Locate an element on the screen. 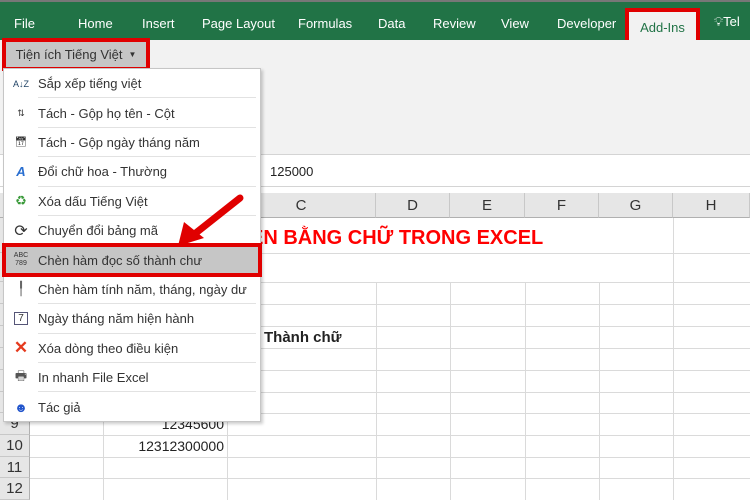 The height and width of the screenshot is (500, 750). author-icon: ☻ is located at coordinates (21, 407).